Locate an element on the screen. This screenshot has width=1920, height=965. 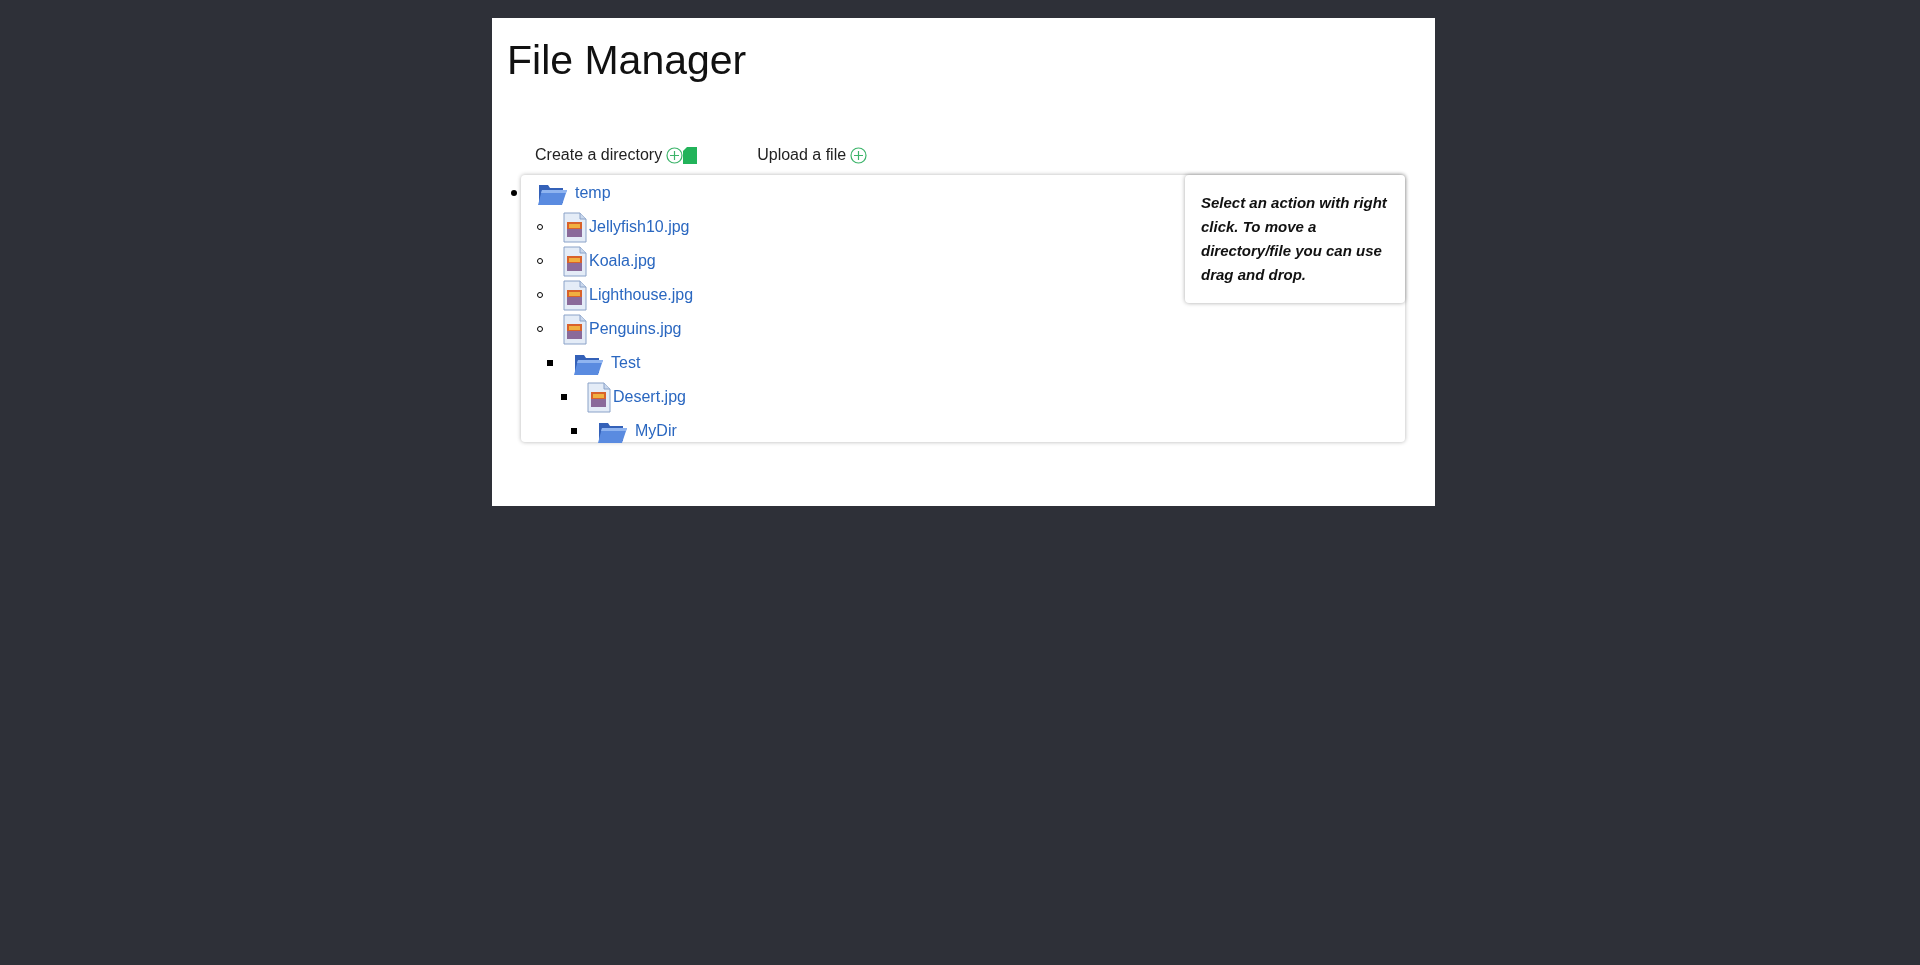
file-link: Lighthouse.jpg is located at coordinates (641, 295).